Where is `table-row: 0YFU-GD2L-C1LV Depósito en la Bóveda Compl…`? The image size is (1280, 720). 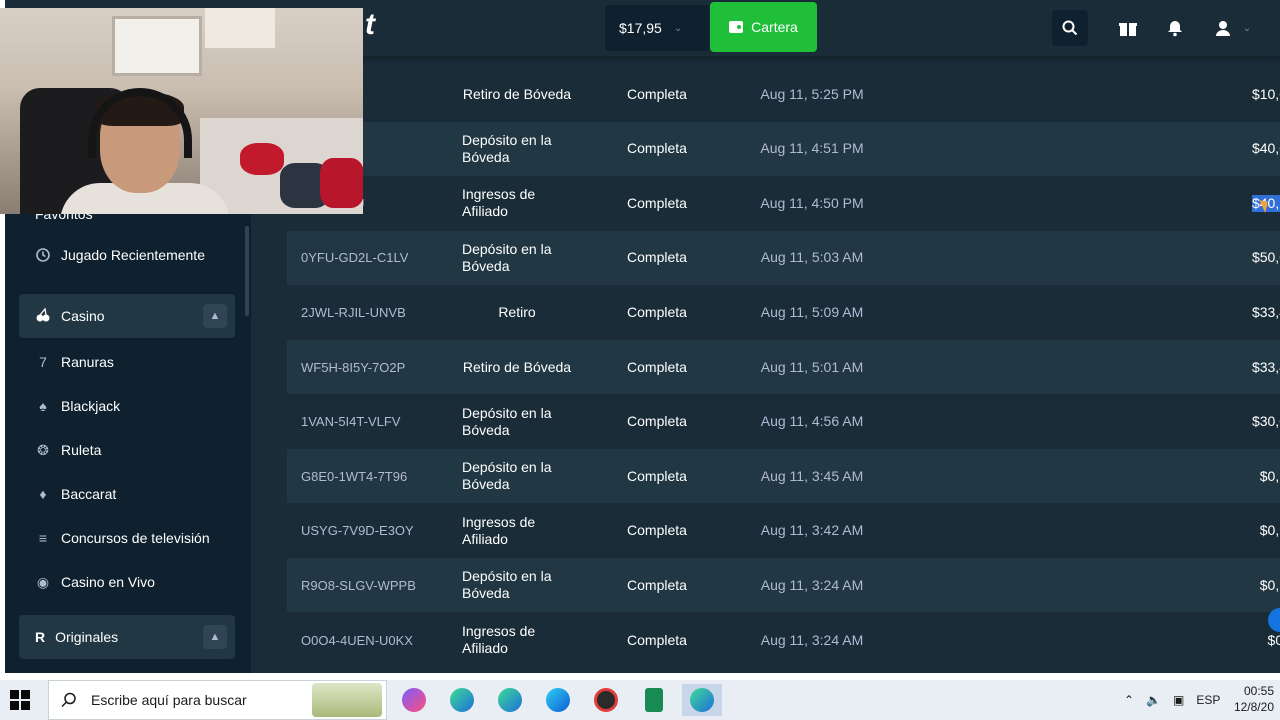 table-row: 0YFU-GD2L-C1LV Depósito en la Bóveda Compl… is located at coordinates (783, 257).